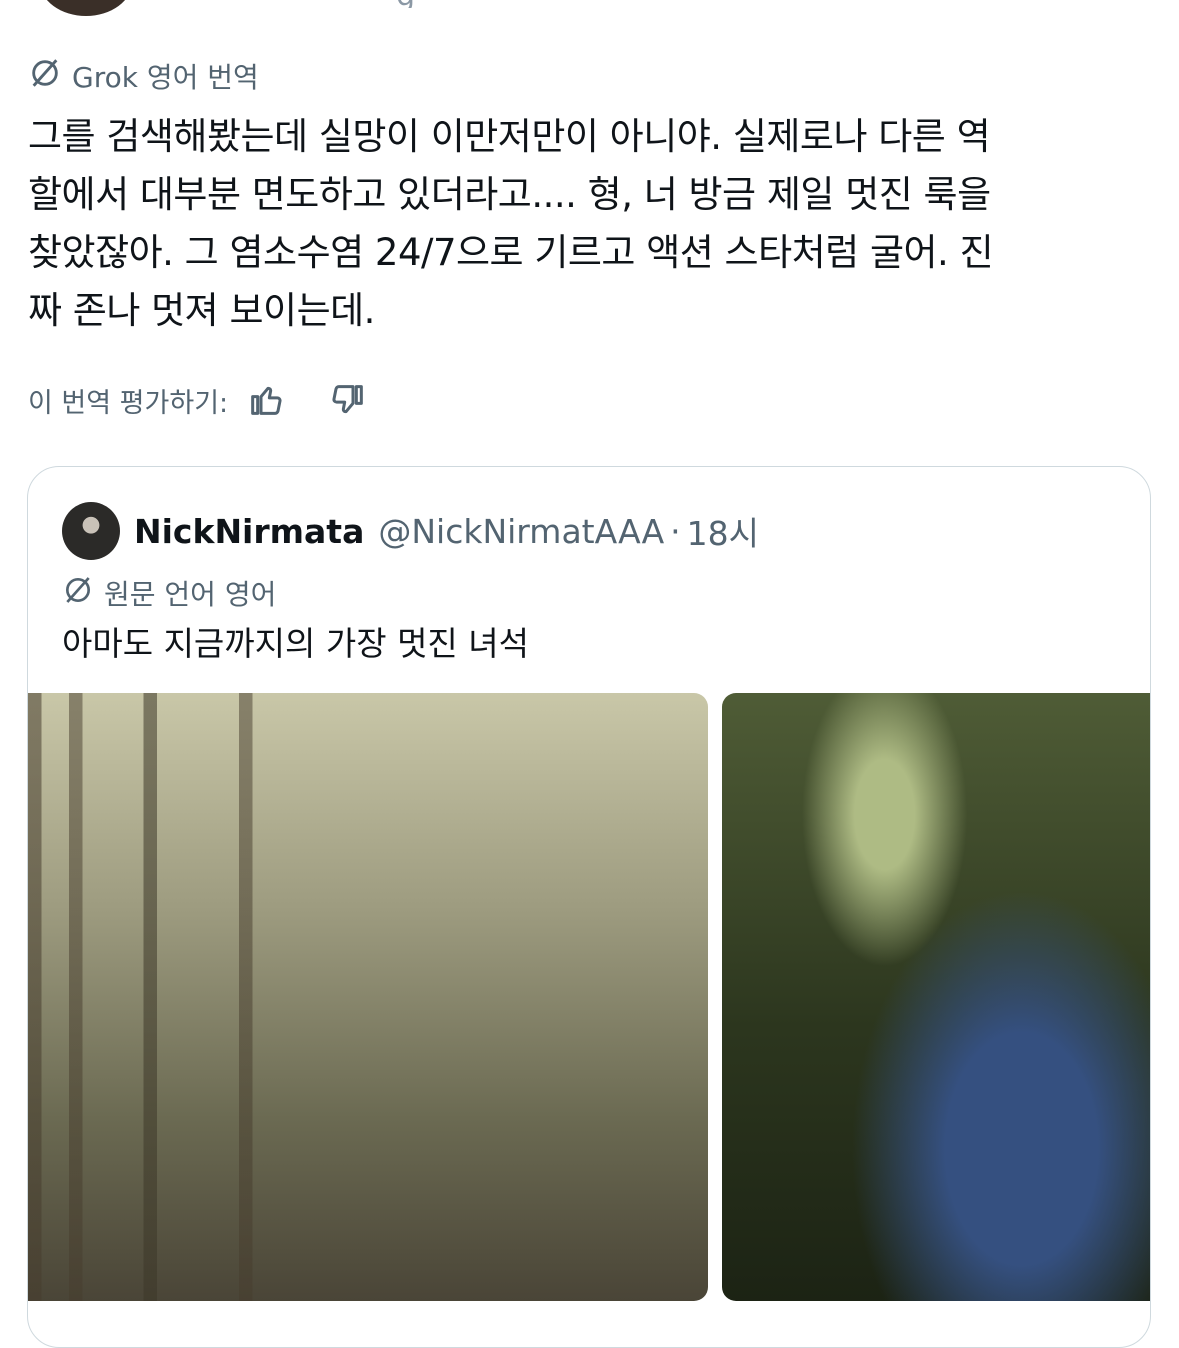  I want to click on rate-translation-row: 이 번역 평가하기:, so click(198, 400).